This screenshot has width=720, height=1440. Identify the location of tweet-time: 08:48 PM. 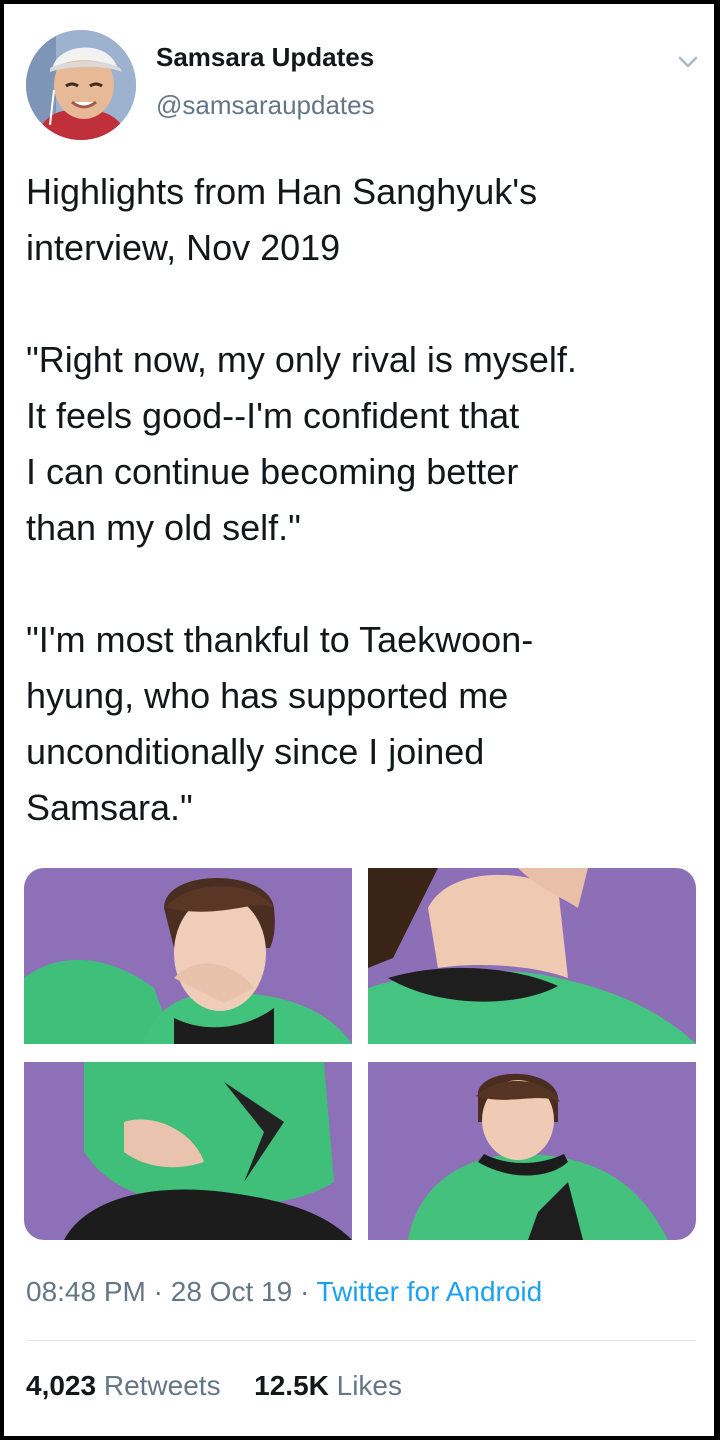
(86, 1291).